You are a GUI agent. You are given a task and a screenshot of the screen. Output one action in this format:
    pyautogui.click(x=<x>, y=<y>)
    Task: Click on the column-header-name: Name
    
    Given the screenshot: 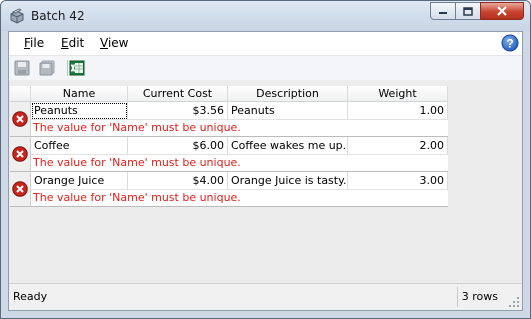 What is the action you would take?
    pyautogui.click(x=79, y=93)
    